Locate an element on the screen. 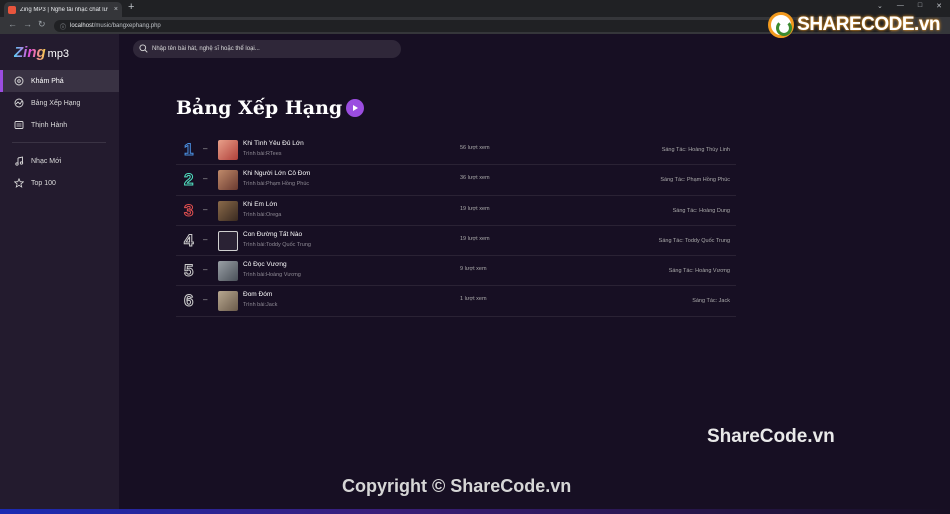  sidebar-divider is located at coordinates (59, 142).